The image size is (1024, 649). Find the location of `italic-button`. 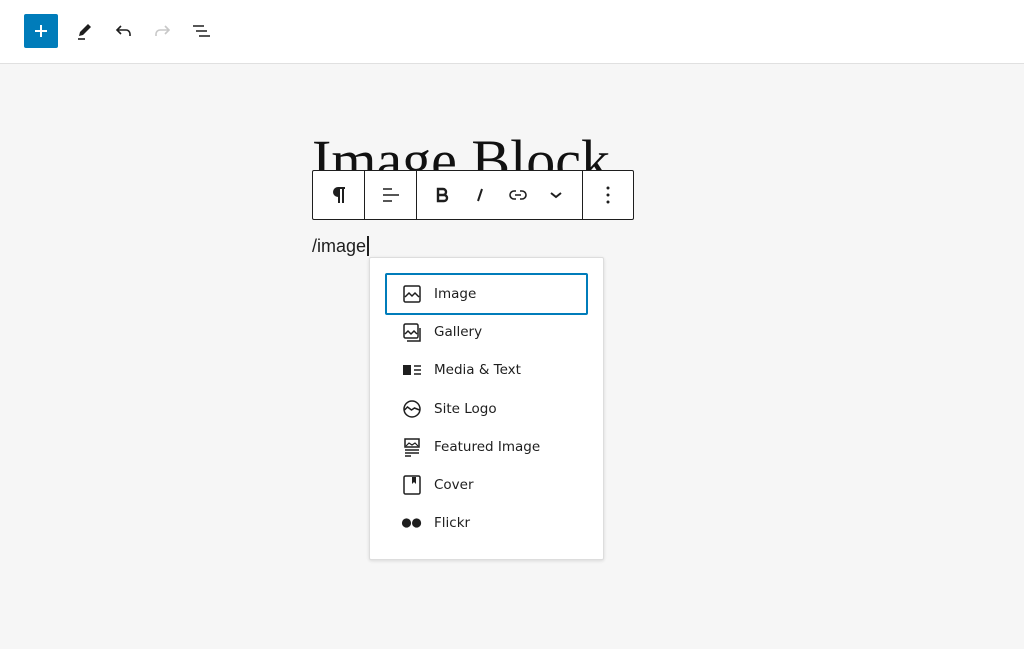

italic-button is located at coordinates (480, 195).